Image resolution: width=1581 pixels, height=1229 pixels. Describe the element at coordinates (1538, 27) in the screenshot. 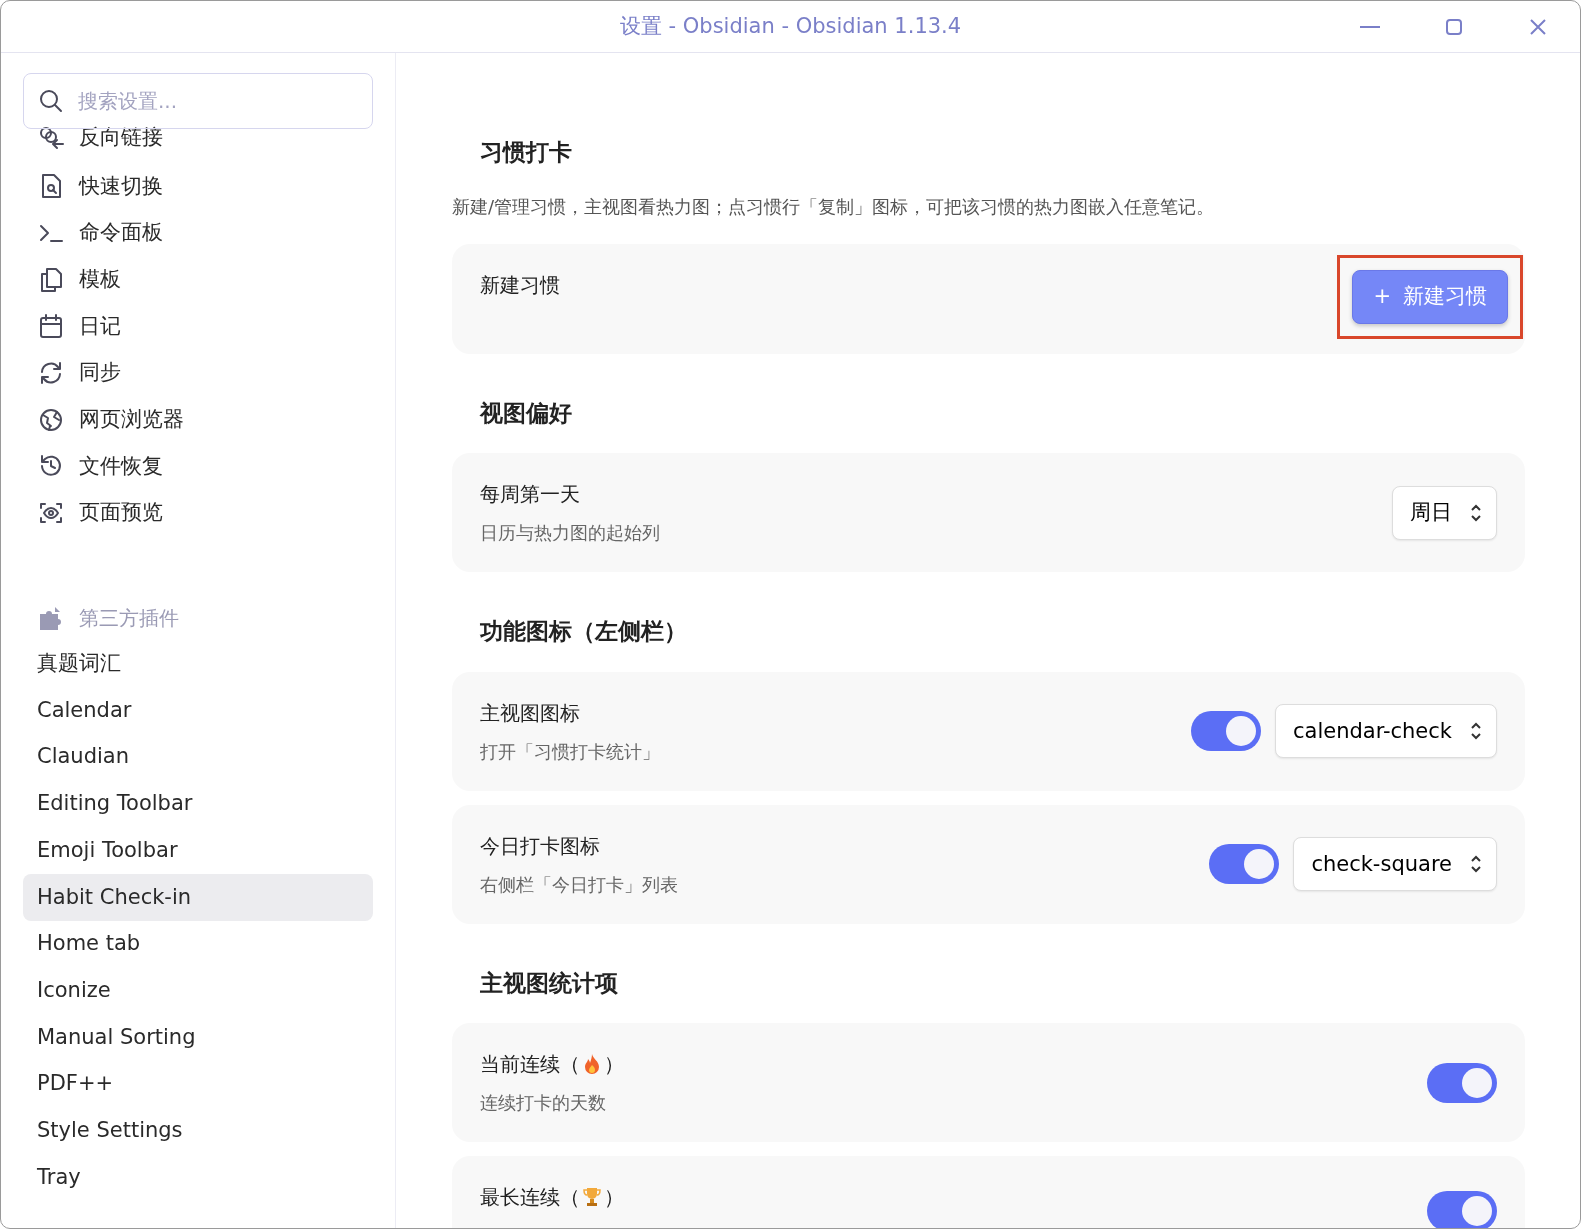

I see `close-icon` at that location.